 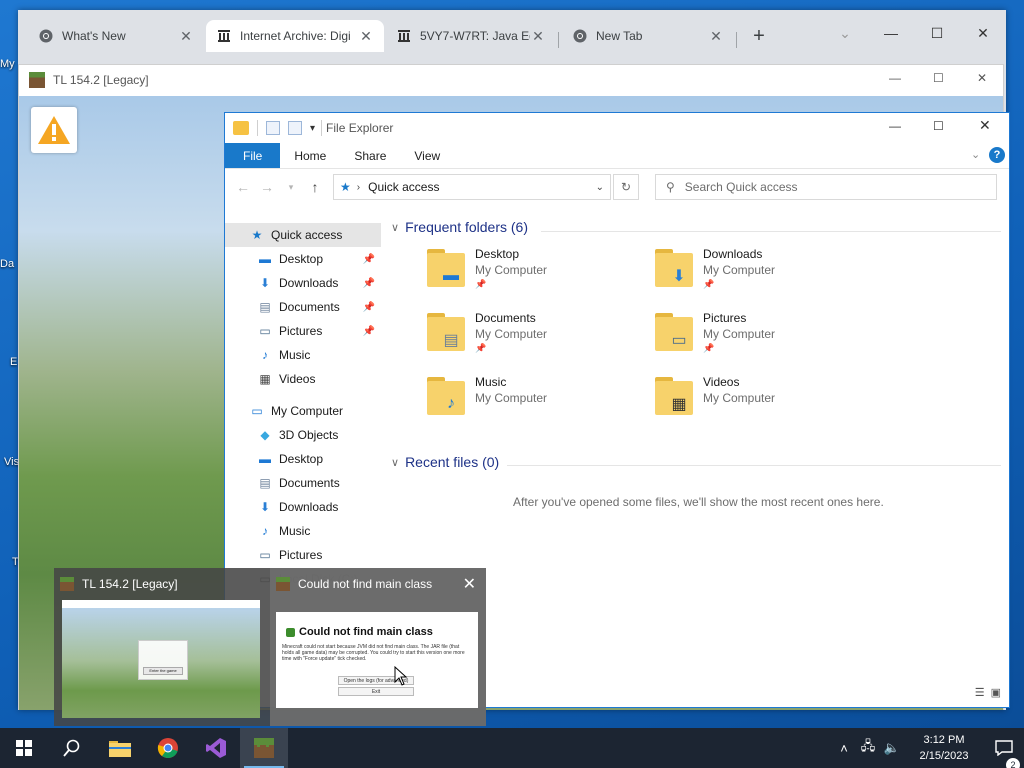 I want to click on expand-ribbon-icon: ⌄, so click(x=975, y=154).